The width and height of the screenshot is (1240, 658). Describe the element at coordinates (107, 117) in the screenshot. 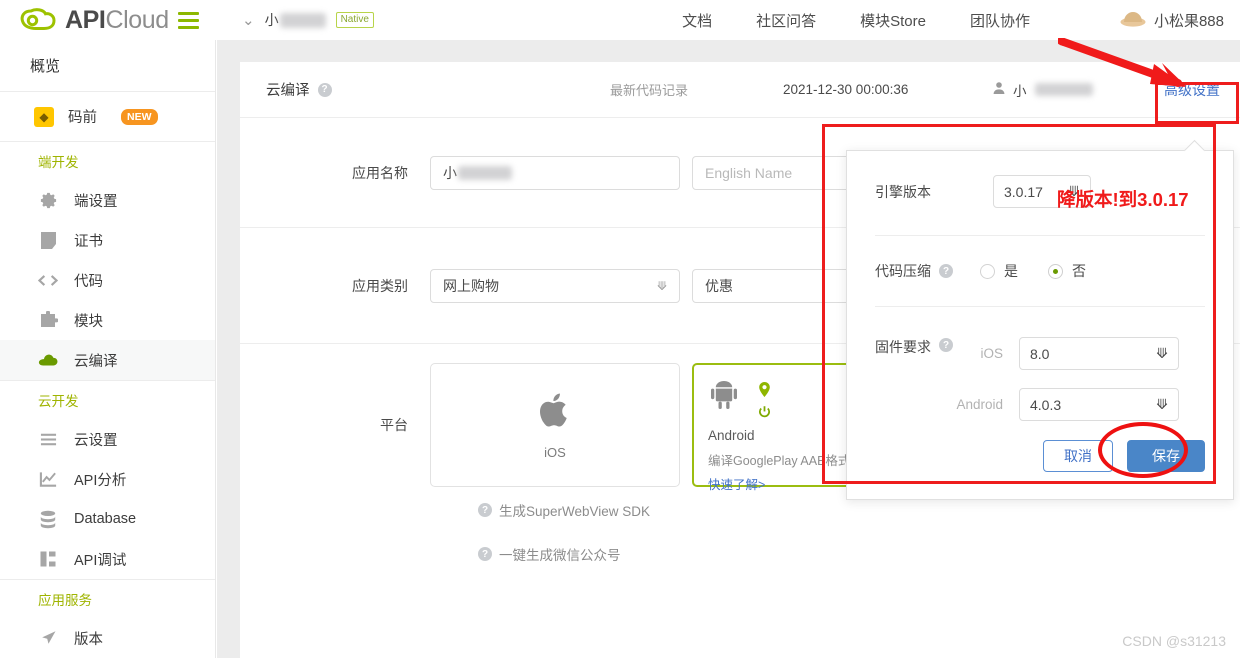

I see `sidebar-item-maqian: ◆ 码前 NEW` at that location.